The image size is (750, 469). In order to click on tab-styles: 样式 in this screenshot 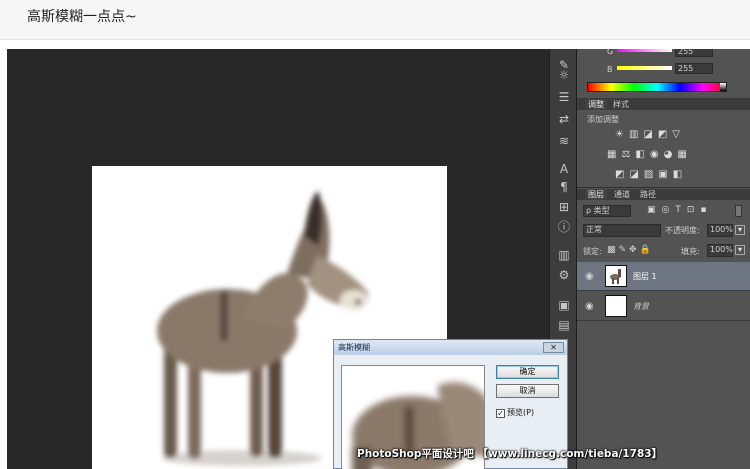, I will do `click(621, 104)`.